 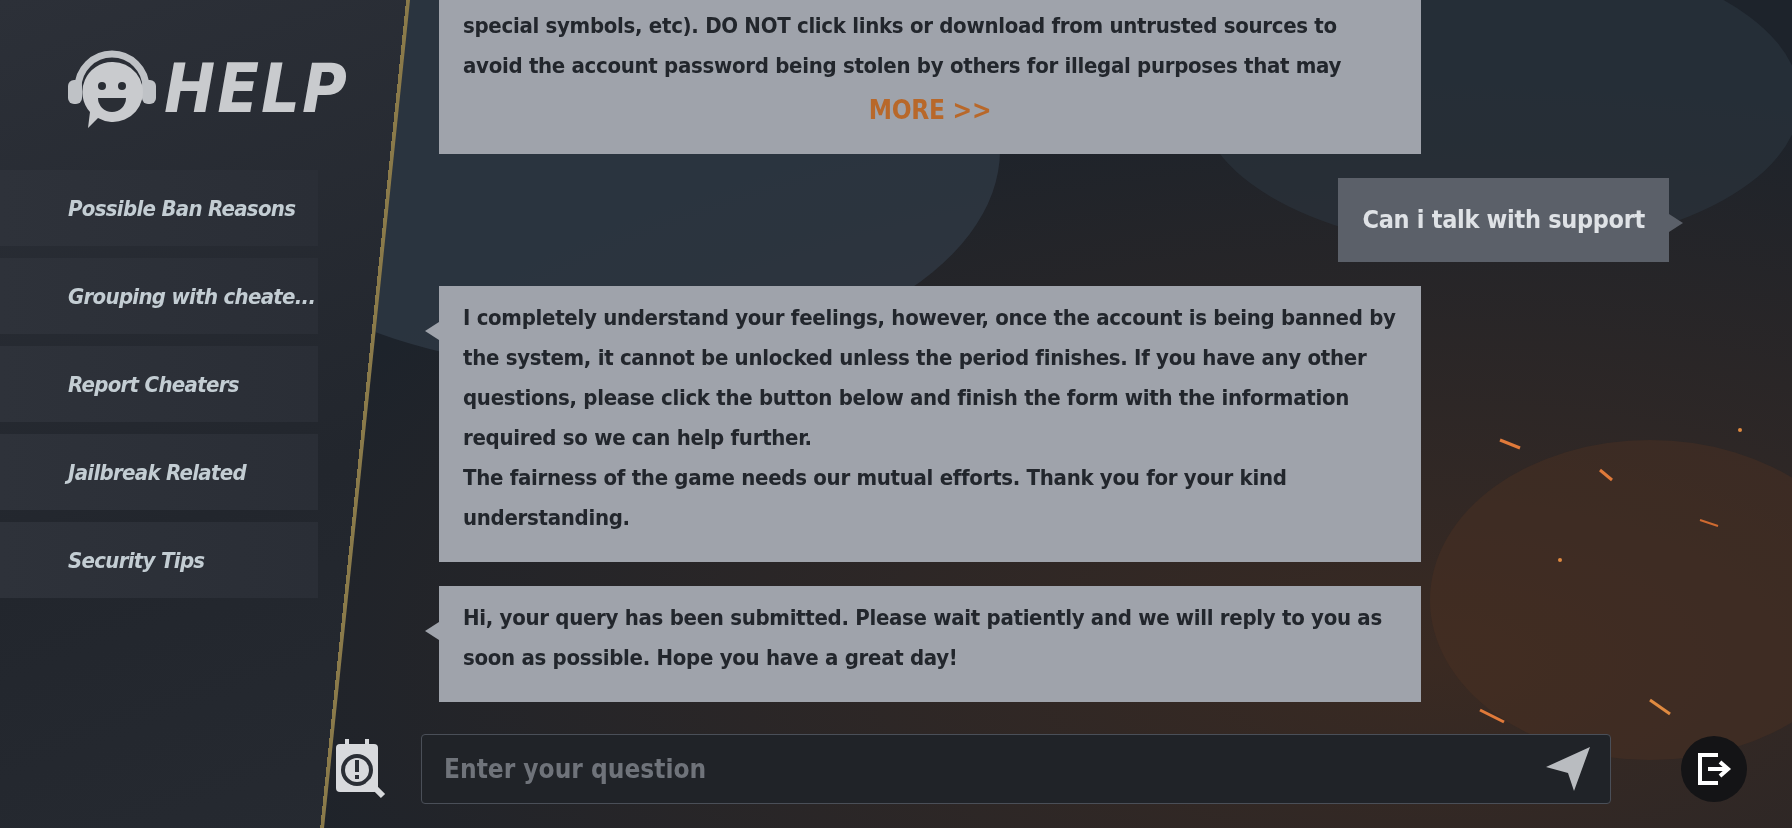 I want to click on support-message: special symbols, etc). DO NOT click links or download from untrusted sources to avoid the account password being stolen by others for illegal purposes that may MORE >>, so click(x=930, y=77).